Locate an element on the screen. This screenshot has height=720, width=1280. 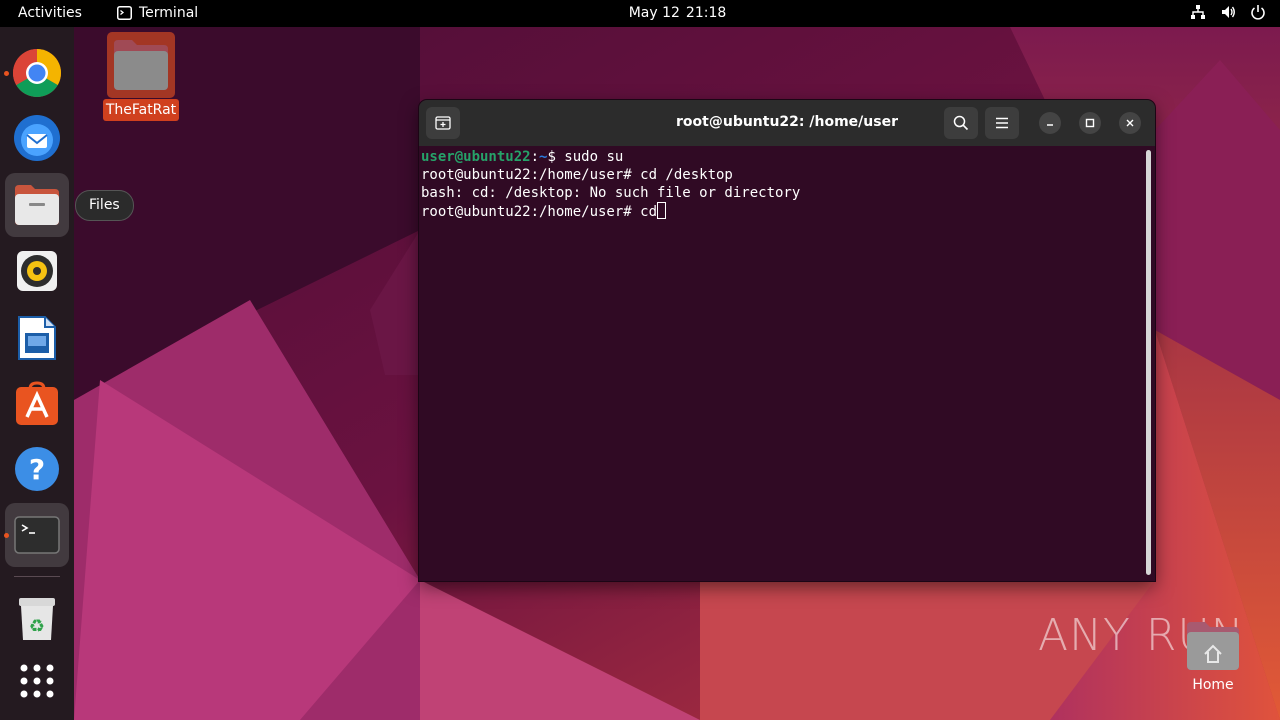
dock-item-thunderbird is located at coordinates (37, 138).